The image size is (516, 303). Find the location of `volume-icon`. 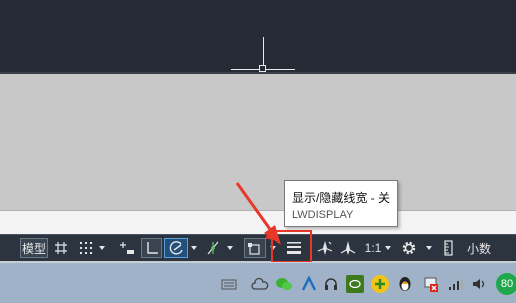

volume-icon is located at coordinates (480, 284).